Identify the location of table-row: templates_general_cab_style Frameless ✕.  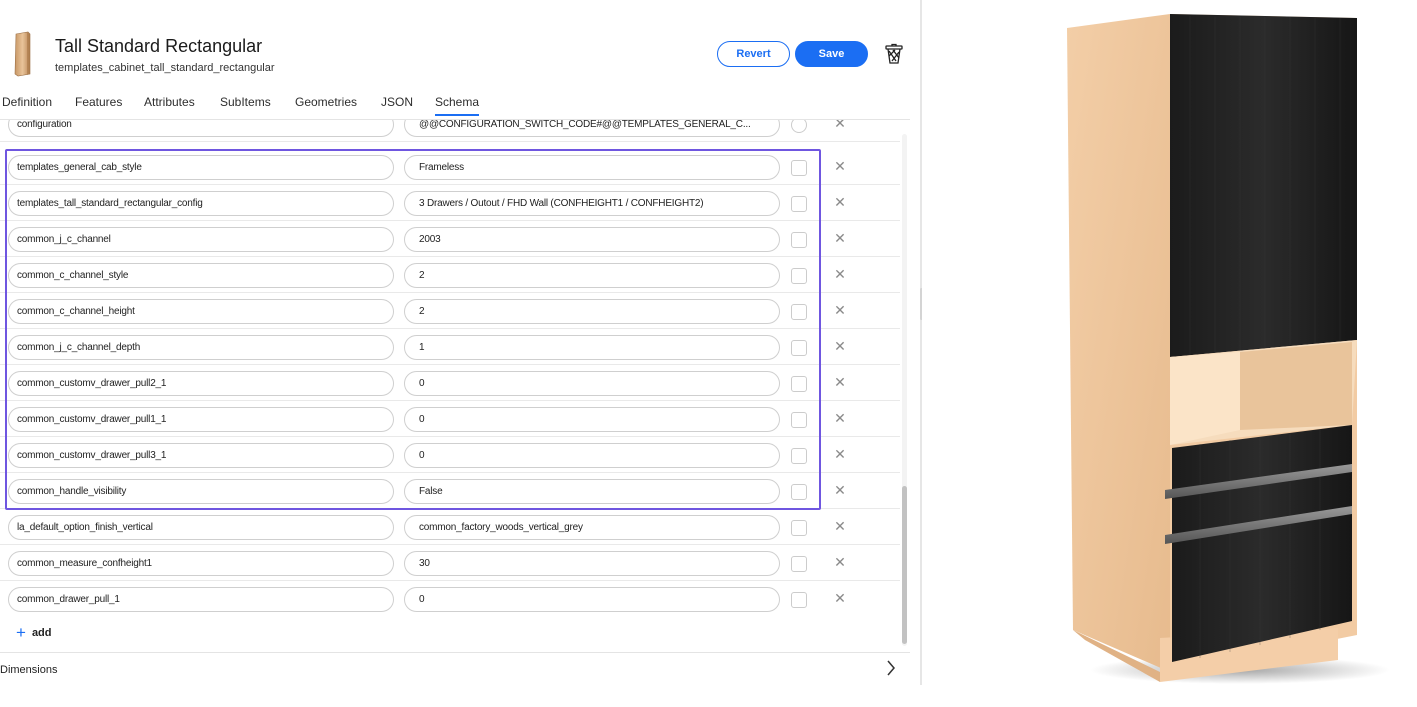
(450, 167).